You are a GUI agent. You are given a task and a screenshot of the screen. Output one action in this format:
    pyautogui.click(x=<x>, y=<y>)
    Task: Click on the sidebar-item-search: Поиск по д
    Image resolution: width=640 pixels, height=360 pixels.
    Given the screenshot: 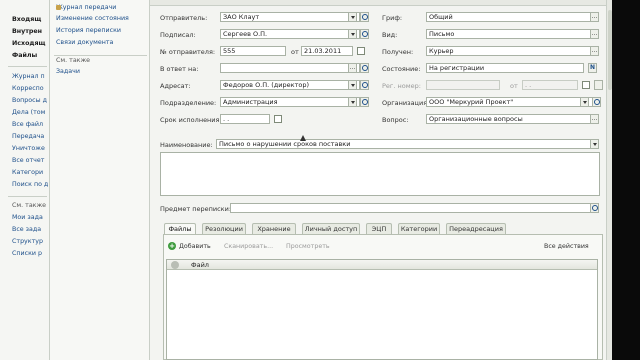 What is the action you would take?
    pyautogui.click(x=30, y=184)
    